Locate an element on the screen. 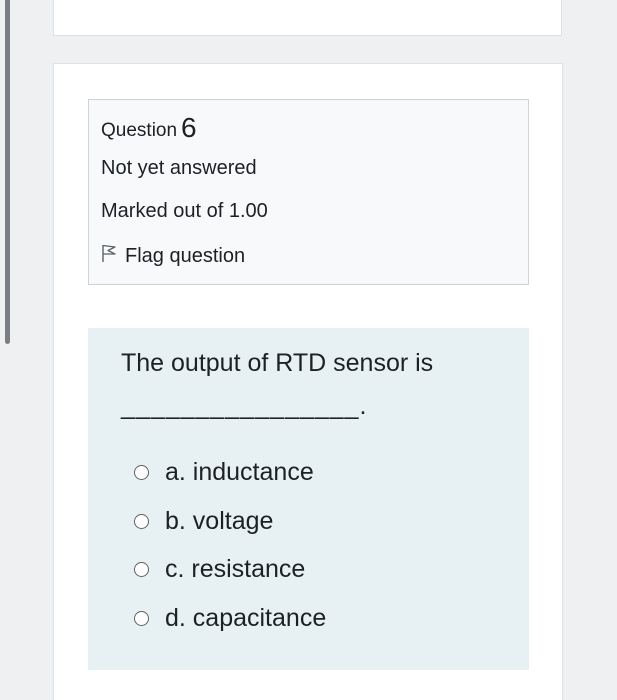 This screenshot has width=617, height=700. answer-option-b: b. voltage is located at coordinates (203, 521).